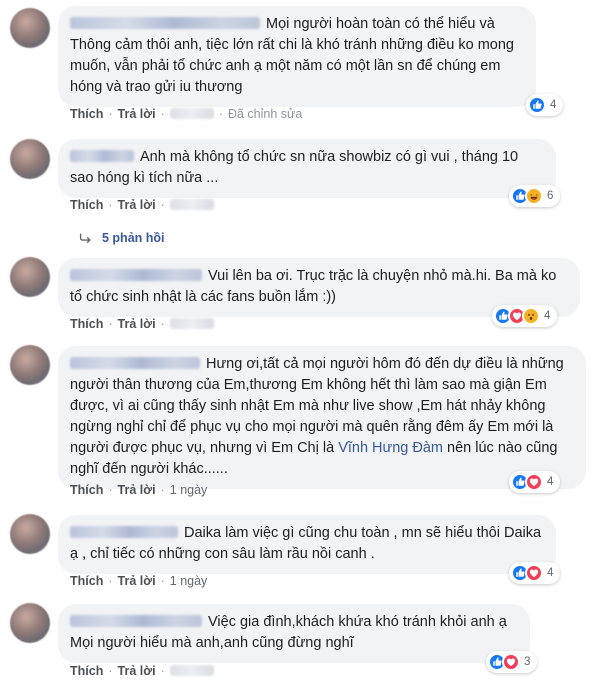  I want to click on haha-icon, so click(534, 196).